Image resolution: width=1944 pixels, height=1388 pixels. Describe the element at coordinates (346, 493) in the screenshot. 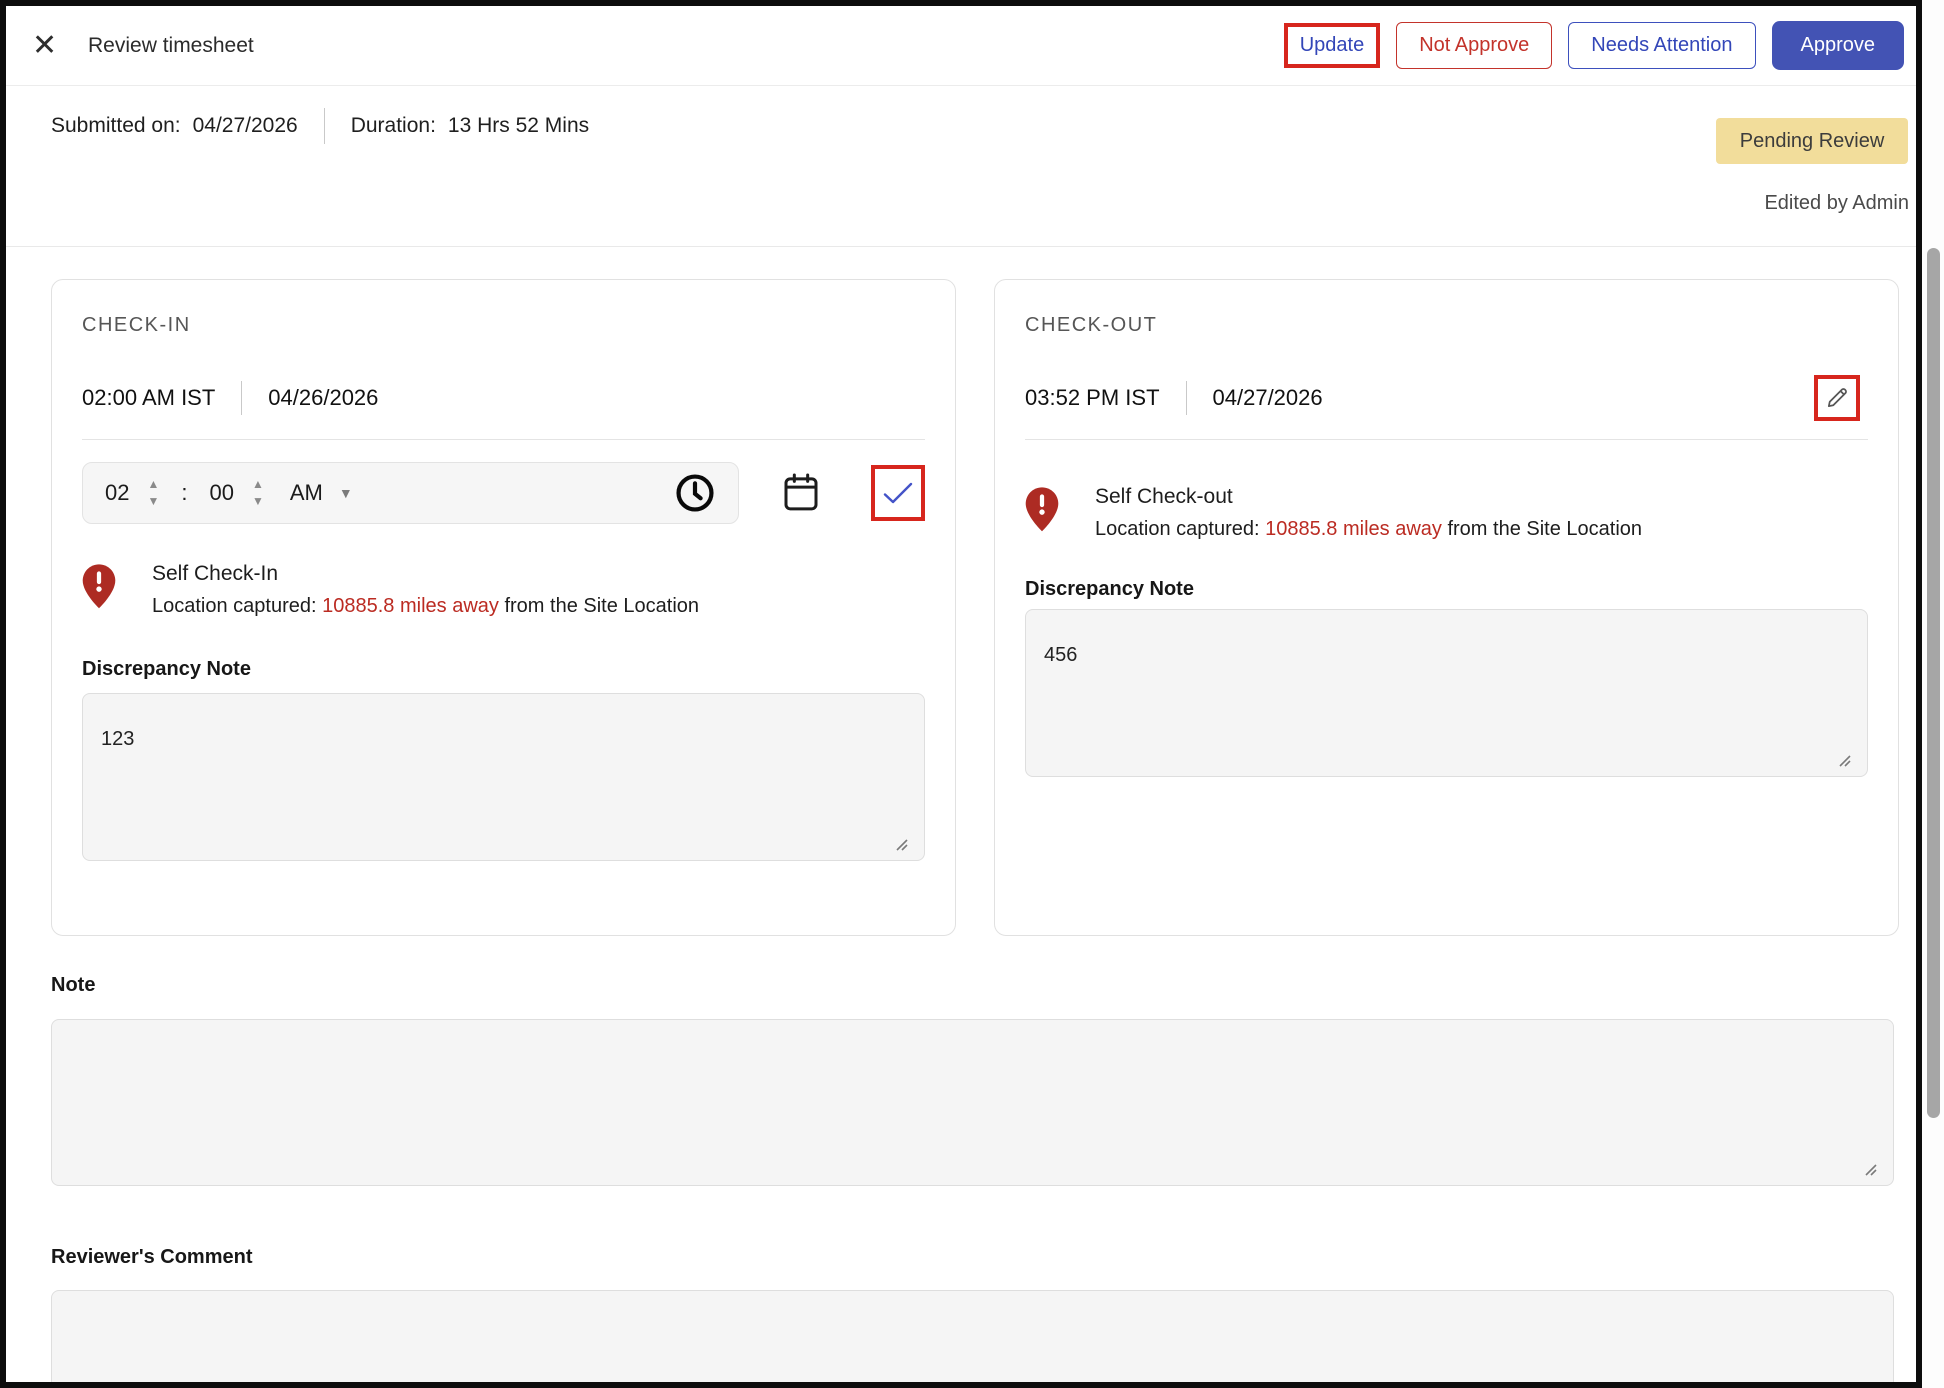

I see `meridiem-dropdown-icon: ▼` at that location.